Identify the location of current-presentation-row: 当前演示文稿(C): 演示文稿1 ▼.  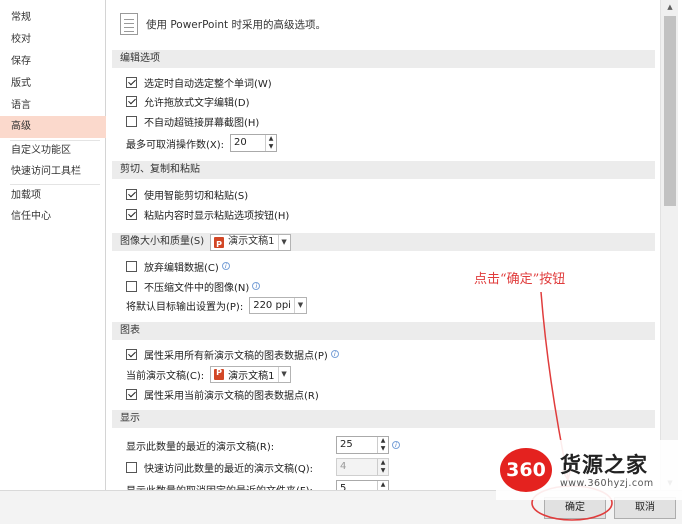
(208, 374).